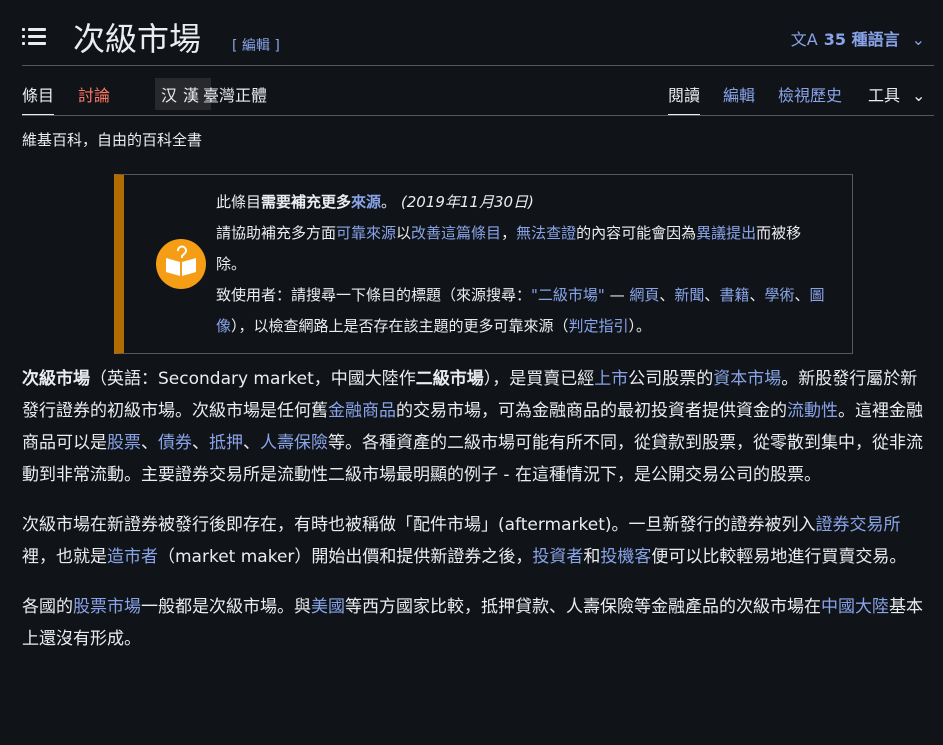  I want to click on speculator-link: 投機客, so click(625, 557).